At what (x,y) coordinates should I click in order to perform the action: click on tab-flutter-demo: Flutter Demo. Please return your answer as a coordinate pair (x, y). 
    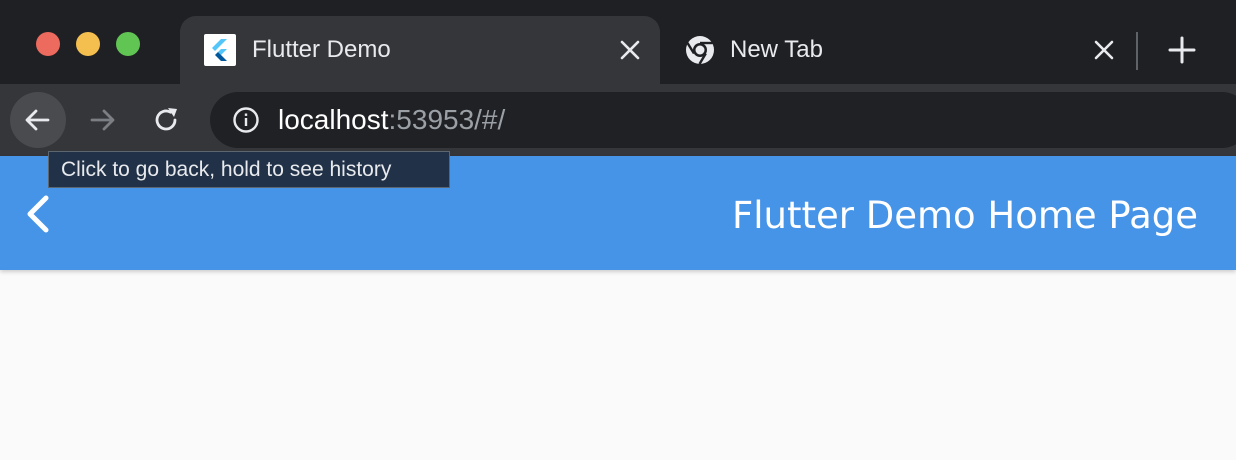
    Looking at the image, I should click on (420, 50).